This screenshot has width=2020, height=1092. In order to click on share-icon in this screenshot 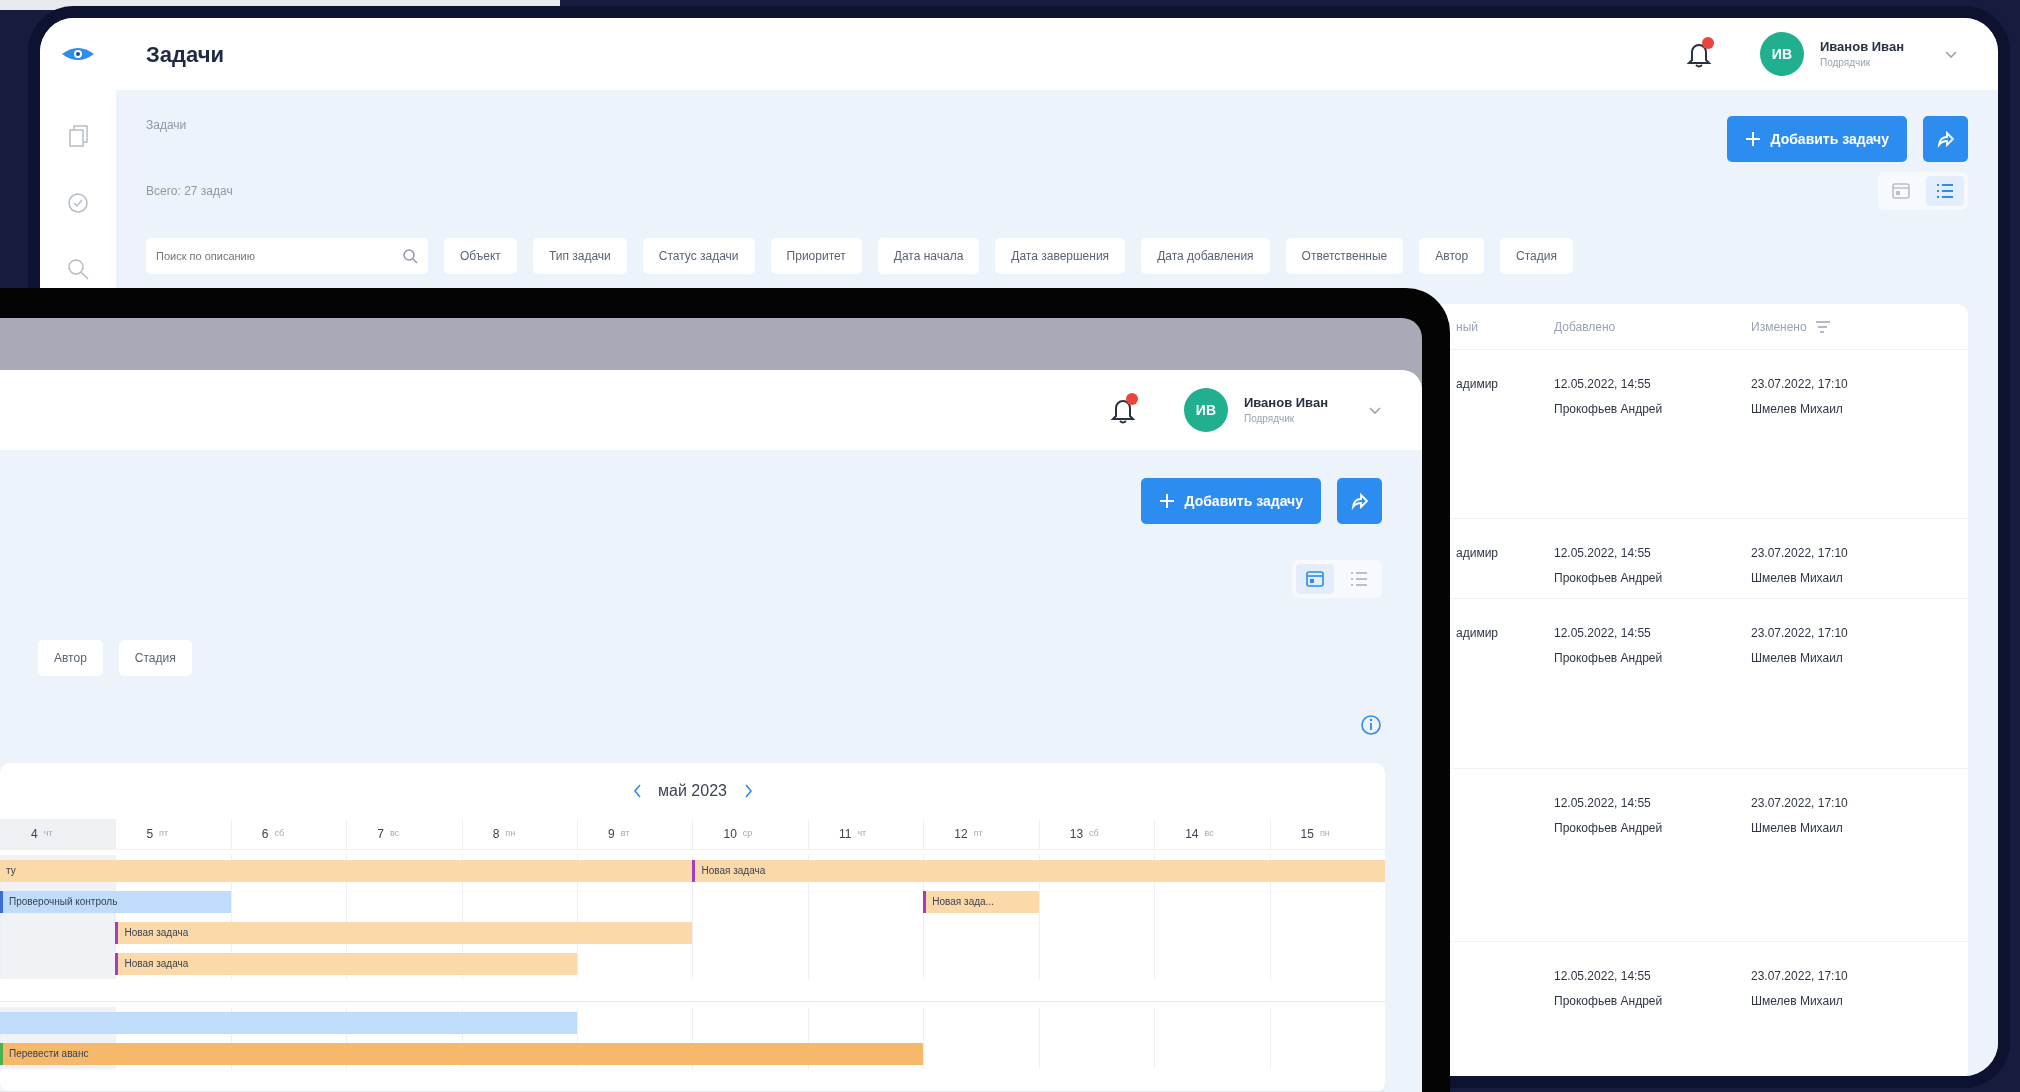, I will do `click(1945, 139)`.